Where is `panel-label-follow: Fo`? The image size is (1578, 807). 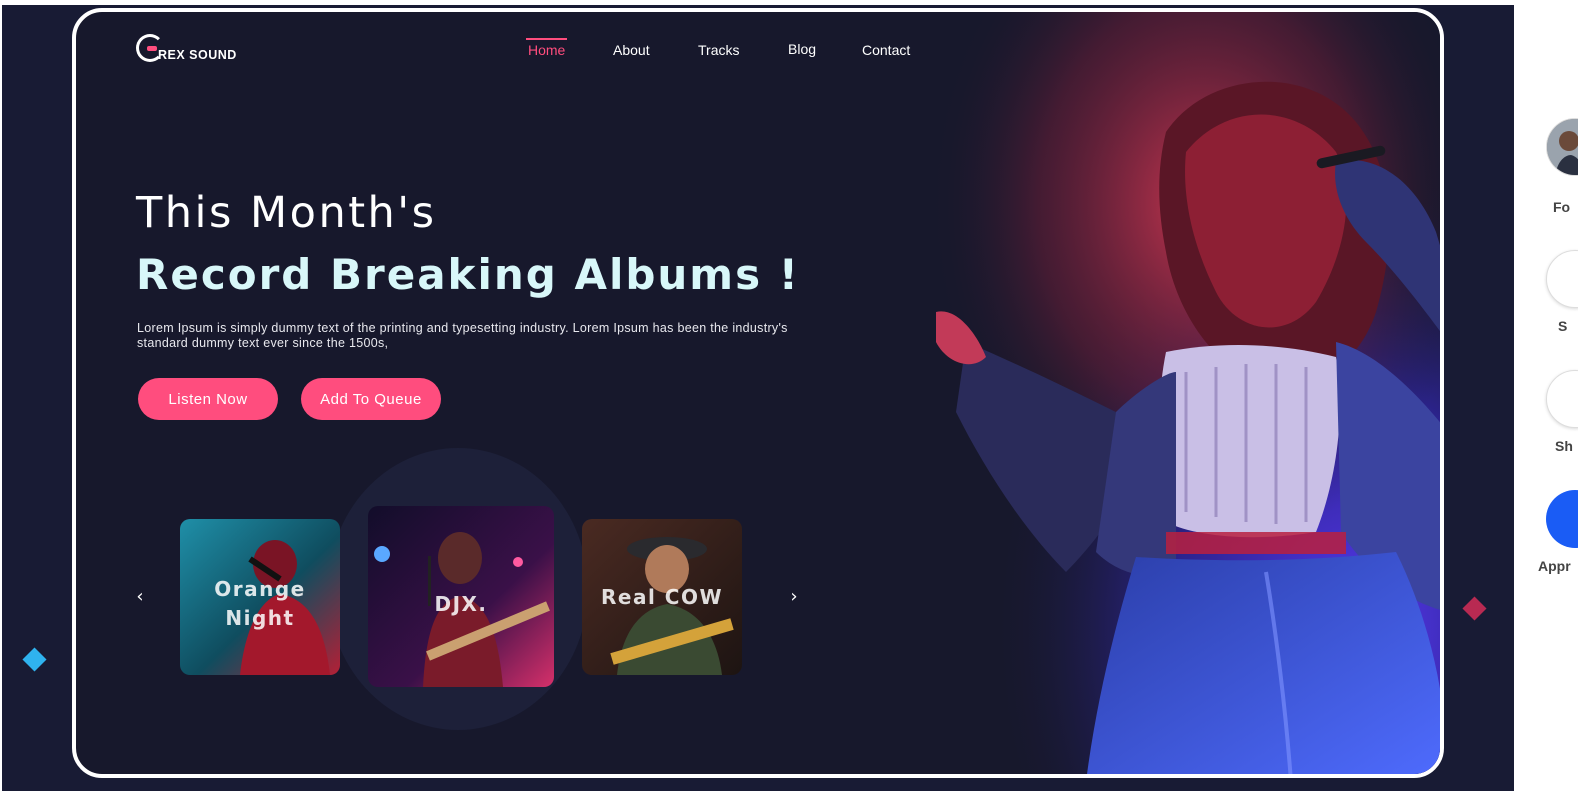
panel-label-follow: Fo is located at coordinates (1562, 207).